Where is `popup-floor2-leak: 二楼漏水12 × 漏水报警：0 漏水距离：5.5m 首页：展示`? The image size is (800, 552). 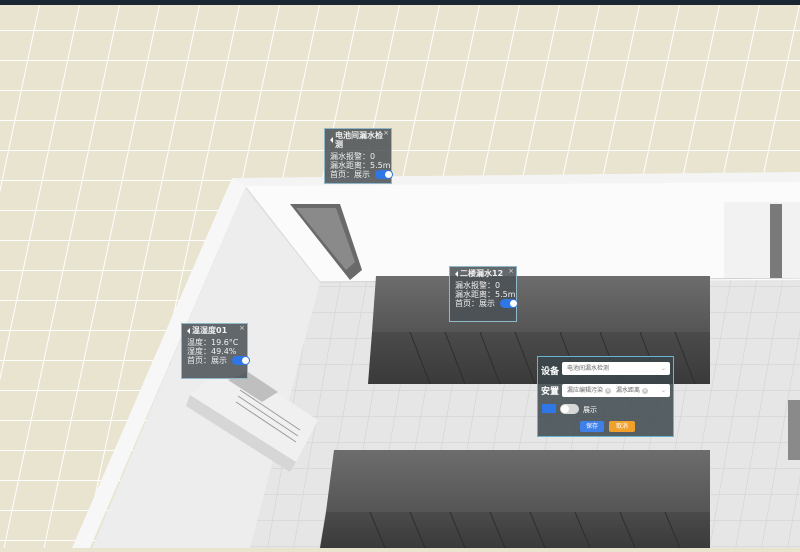 popup-floor2-leak: 二楼漏水12 × 漏水报警：0 漏水距离：5.5m 首页：展示 is located at coordinates (483, 294).